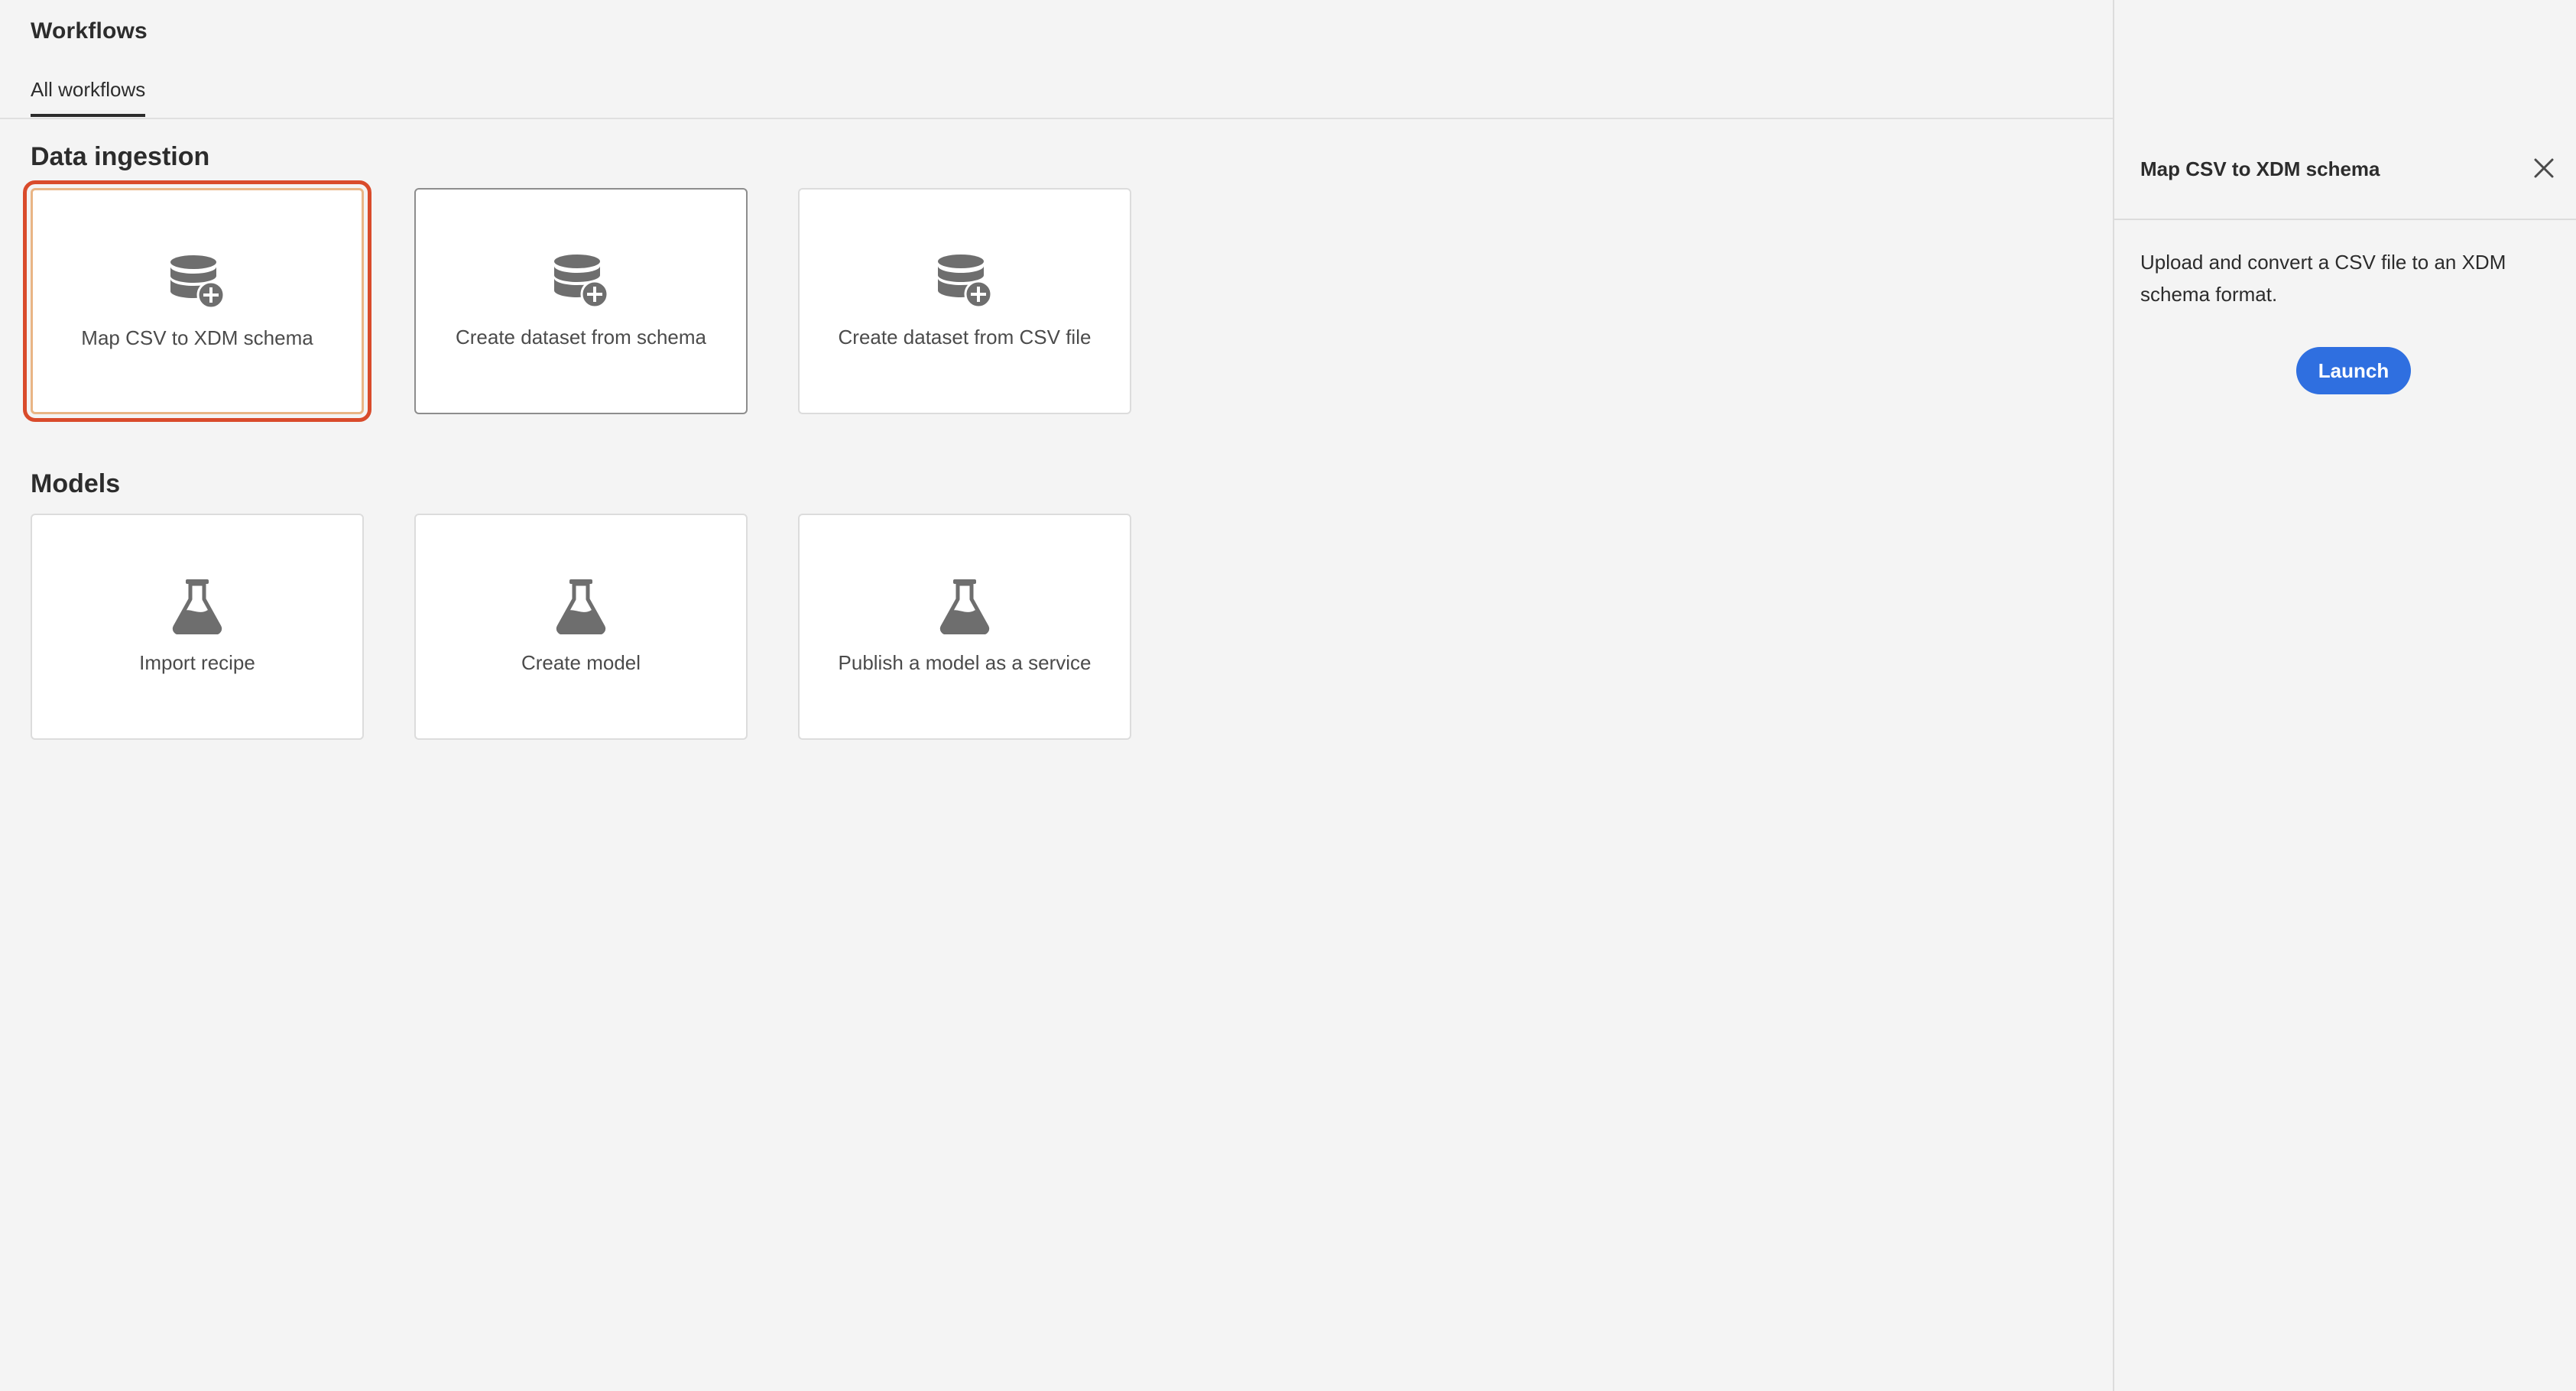  Describe the element at coordinates (2345, 219) in the screenshot. I see `panel-divider` at that location.